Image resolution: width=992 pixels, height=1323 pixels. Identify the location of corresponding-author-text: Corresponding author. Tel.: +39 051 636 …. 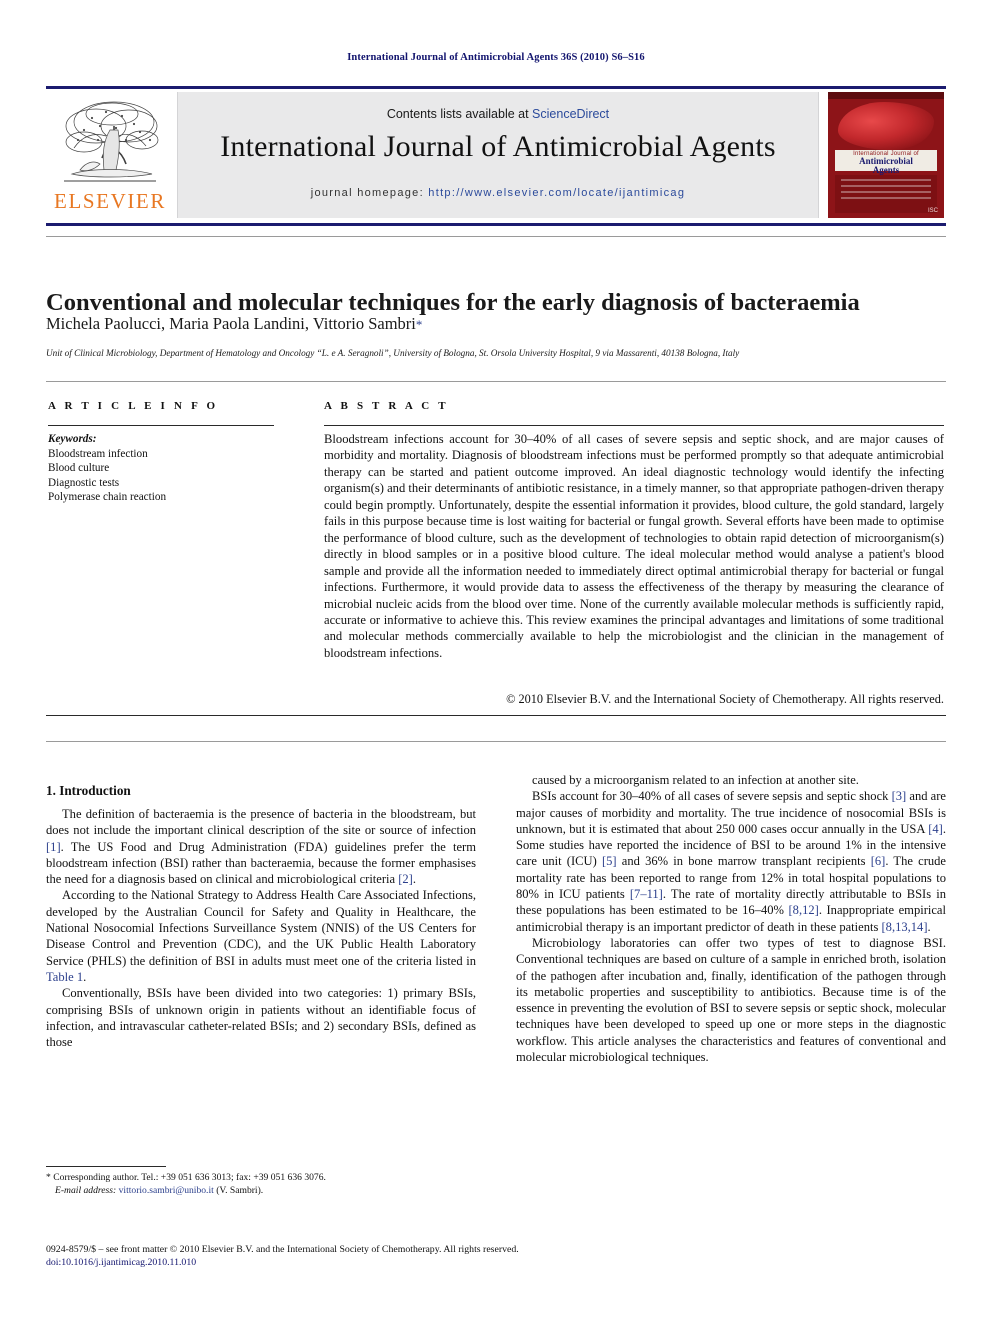
(189, 1177).